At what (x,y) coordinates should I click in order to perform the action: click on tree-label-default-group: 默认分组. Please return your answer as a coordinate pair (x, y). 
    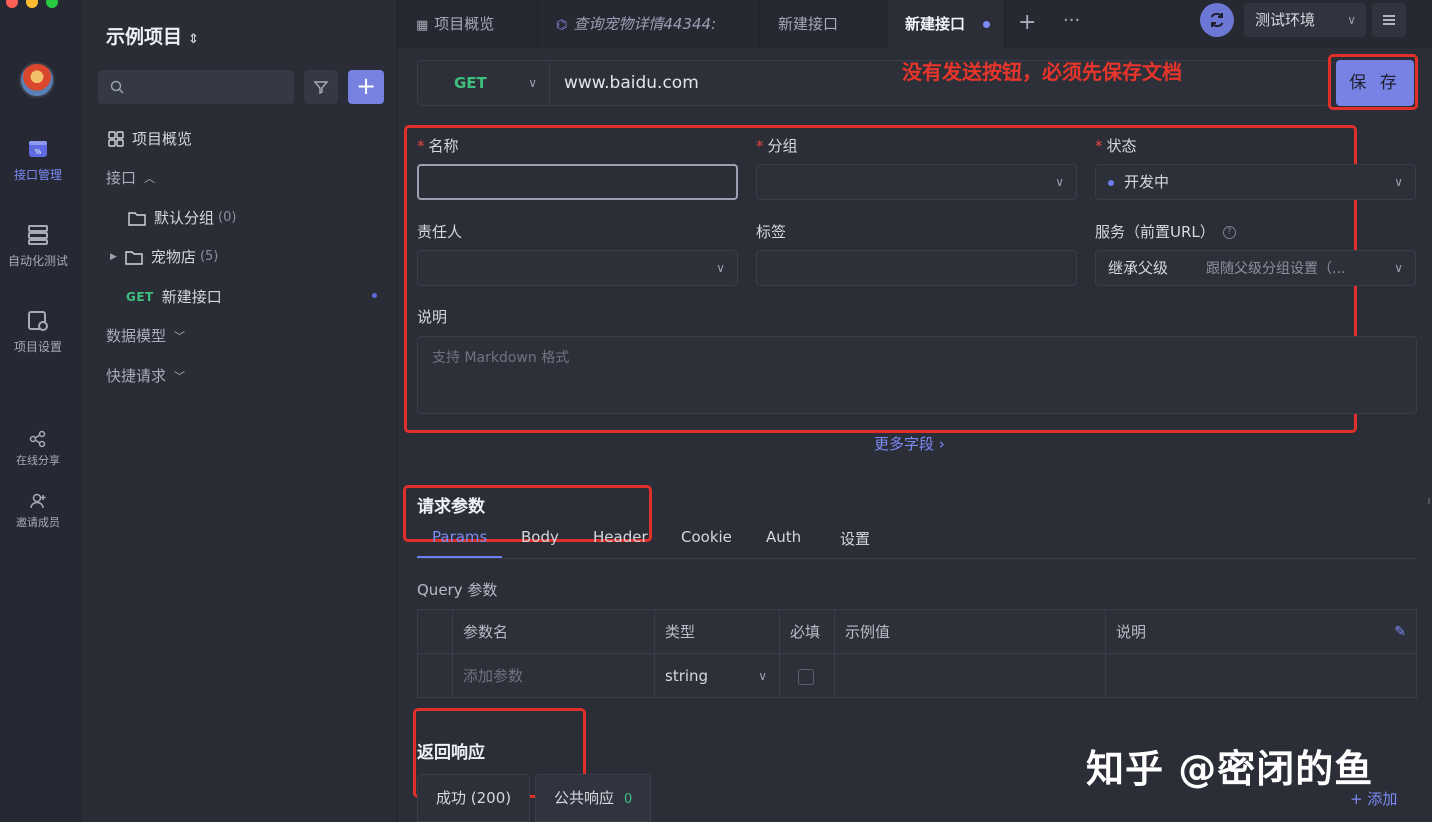
    Looking at the image, I should click on (184, 218).